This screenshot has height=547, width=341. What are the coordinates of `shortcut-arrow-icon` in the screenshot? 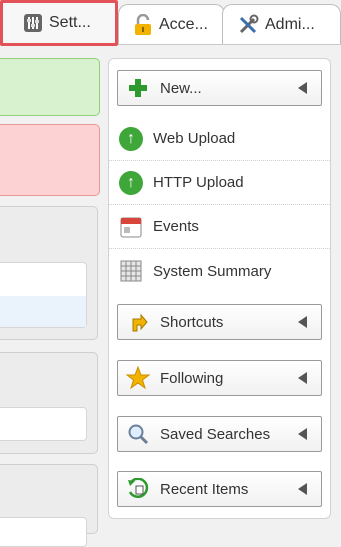 It's located at (138, 322).